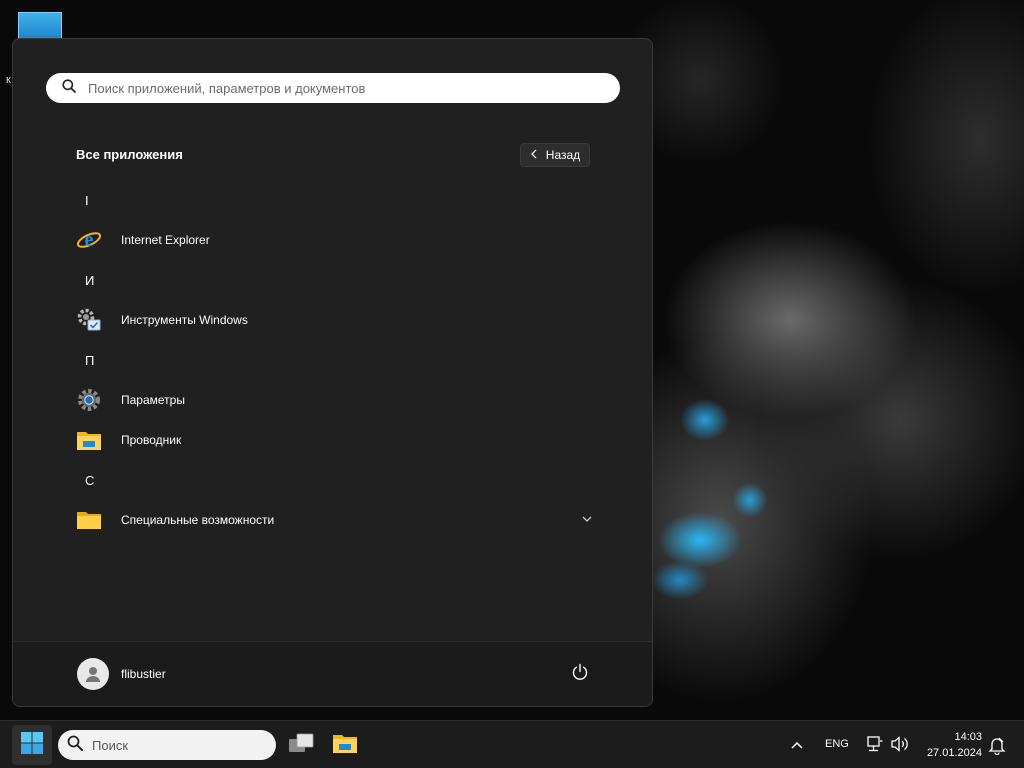 This screenshot has width=1024, height=768. I want to click on letter-header-i: I, so click(332, 200).